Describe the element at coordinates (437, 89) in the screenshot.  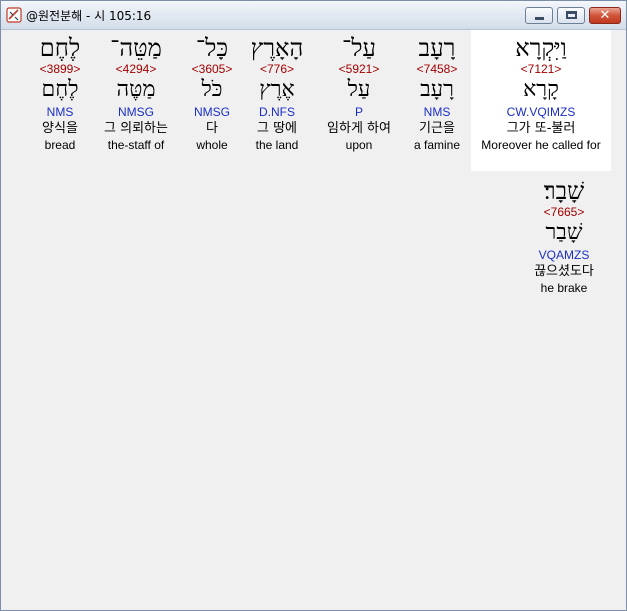
I see `hebrew-root: רָעָב` at that location.